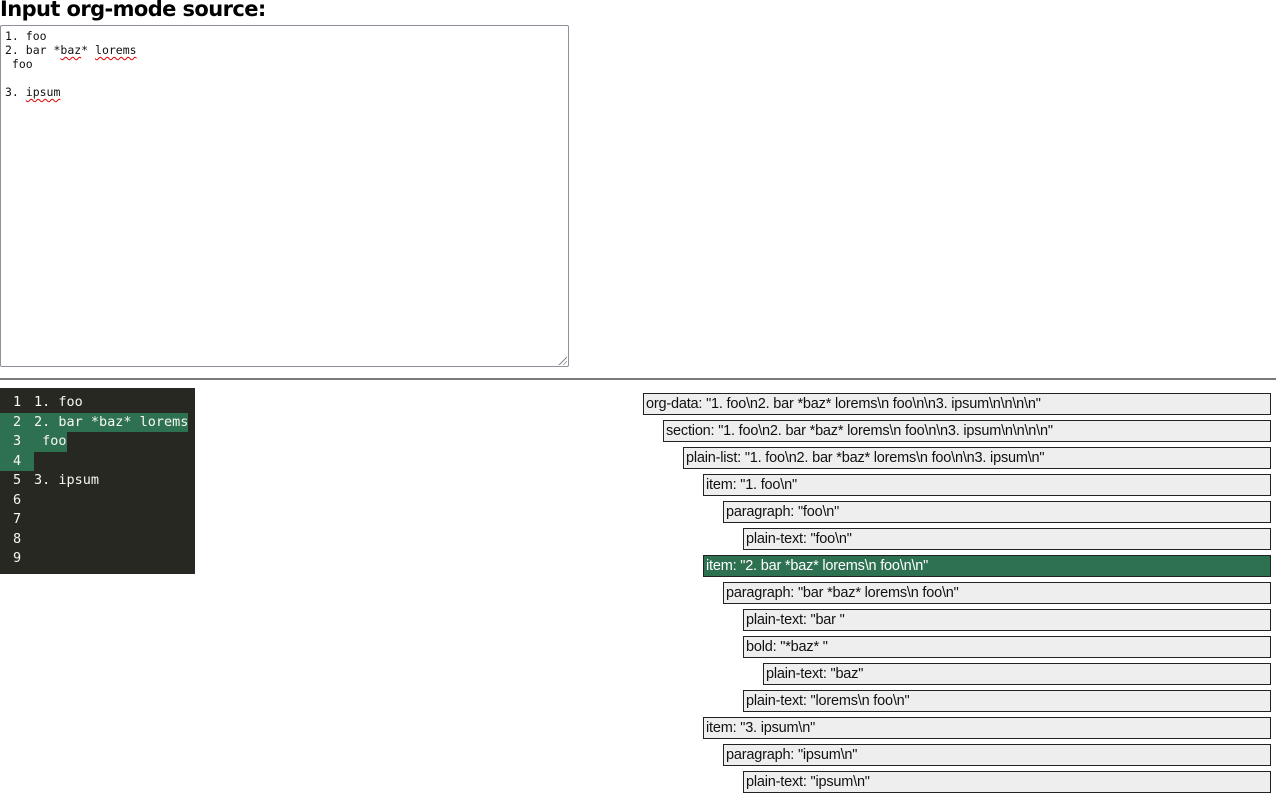  Describe the element at coordinates (111, 422) in the screenshot. I see `code-text: 2. bar *baz* lorems` at that location.